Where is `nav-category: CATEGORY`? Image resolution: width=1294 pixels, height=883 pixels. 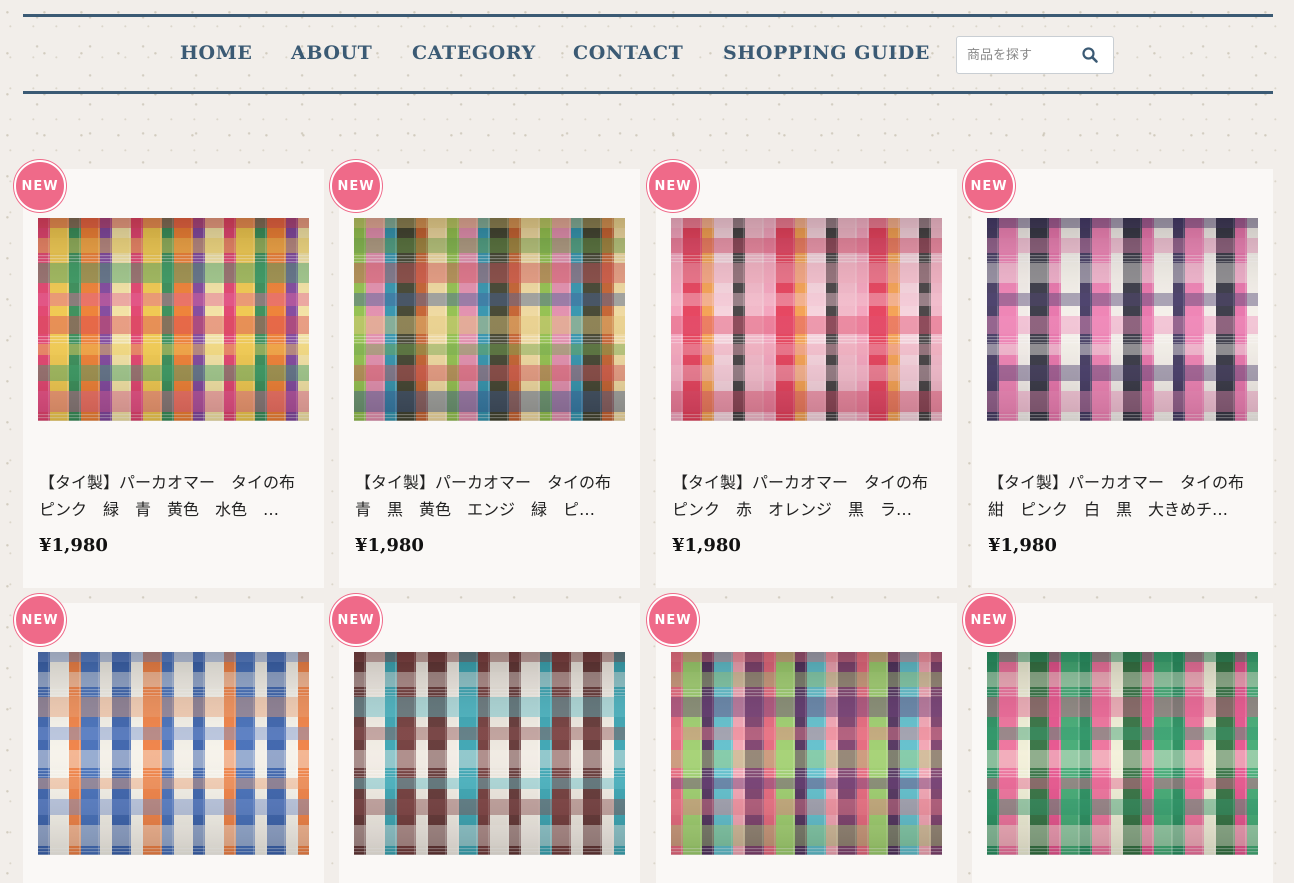 nav-category: CATEGORY is located at coordinates (474, 53).